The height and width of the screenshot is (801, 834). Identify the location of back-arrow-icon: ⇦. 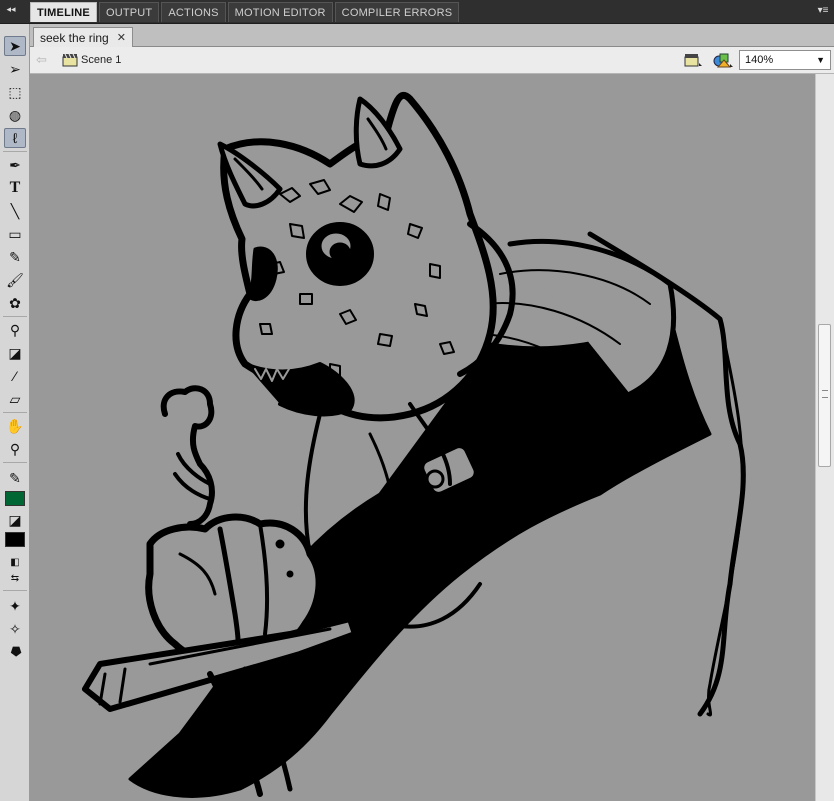
(44, 60).